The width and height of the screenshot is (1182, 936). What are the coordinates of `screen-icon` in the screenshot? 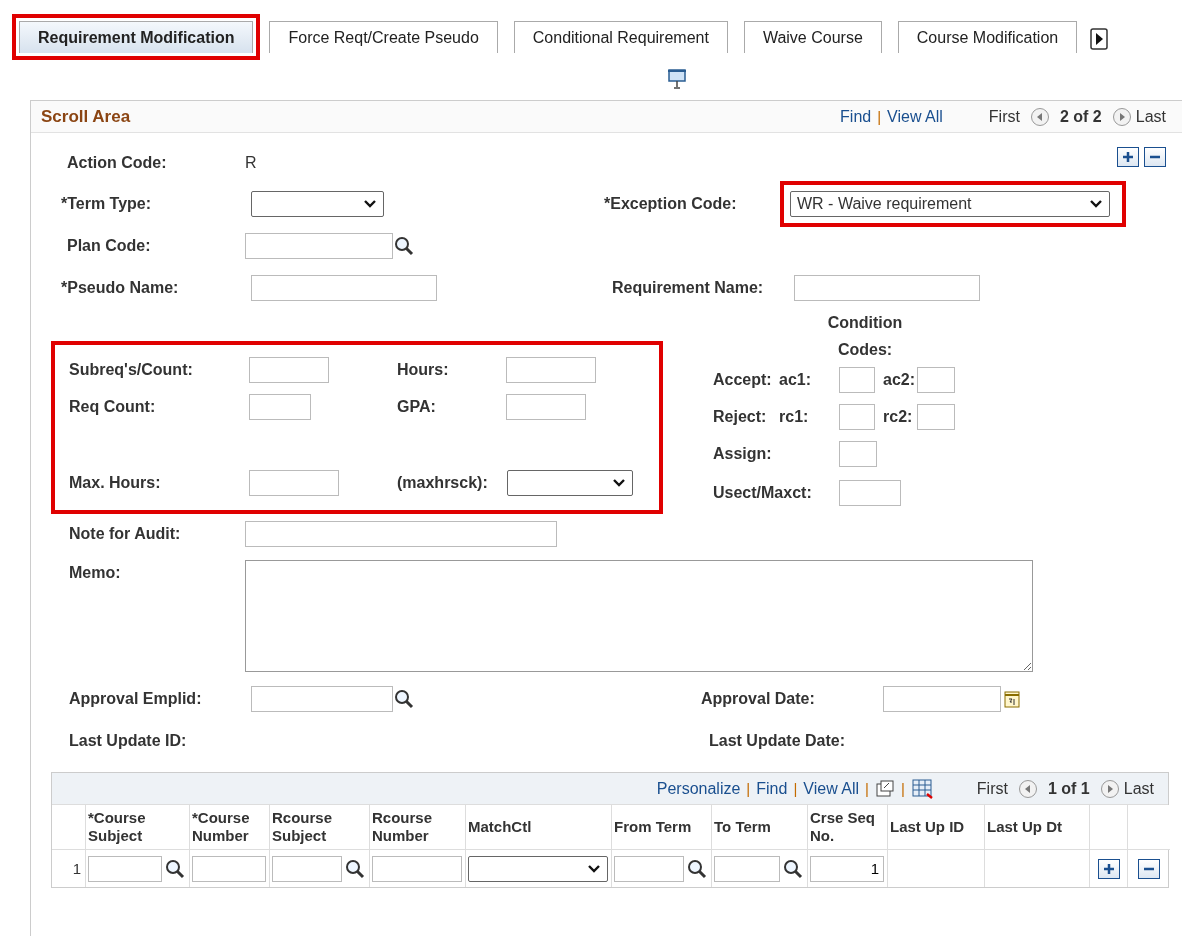 It's located at (677, 79).